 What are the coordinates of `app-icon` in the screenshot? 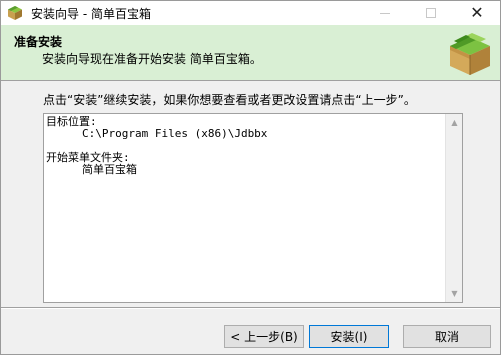 It's located at (15, 13).